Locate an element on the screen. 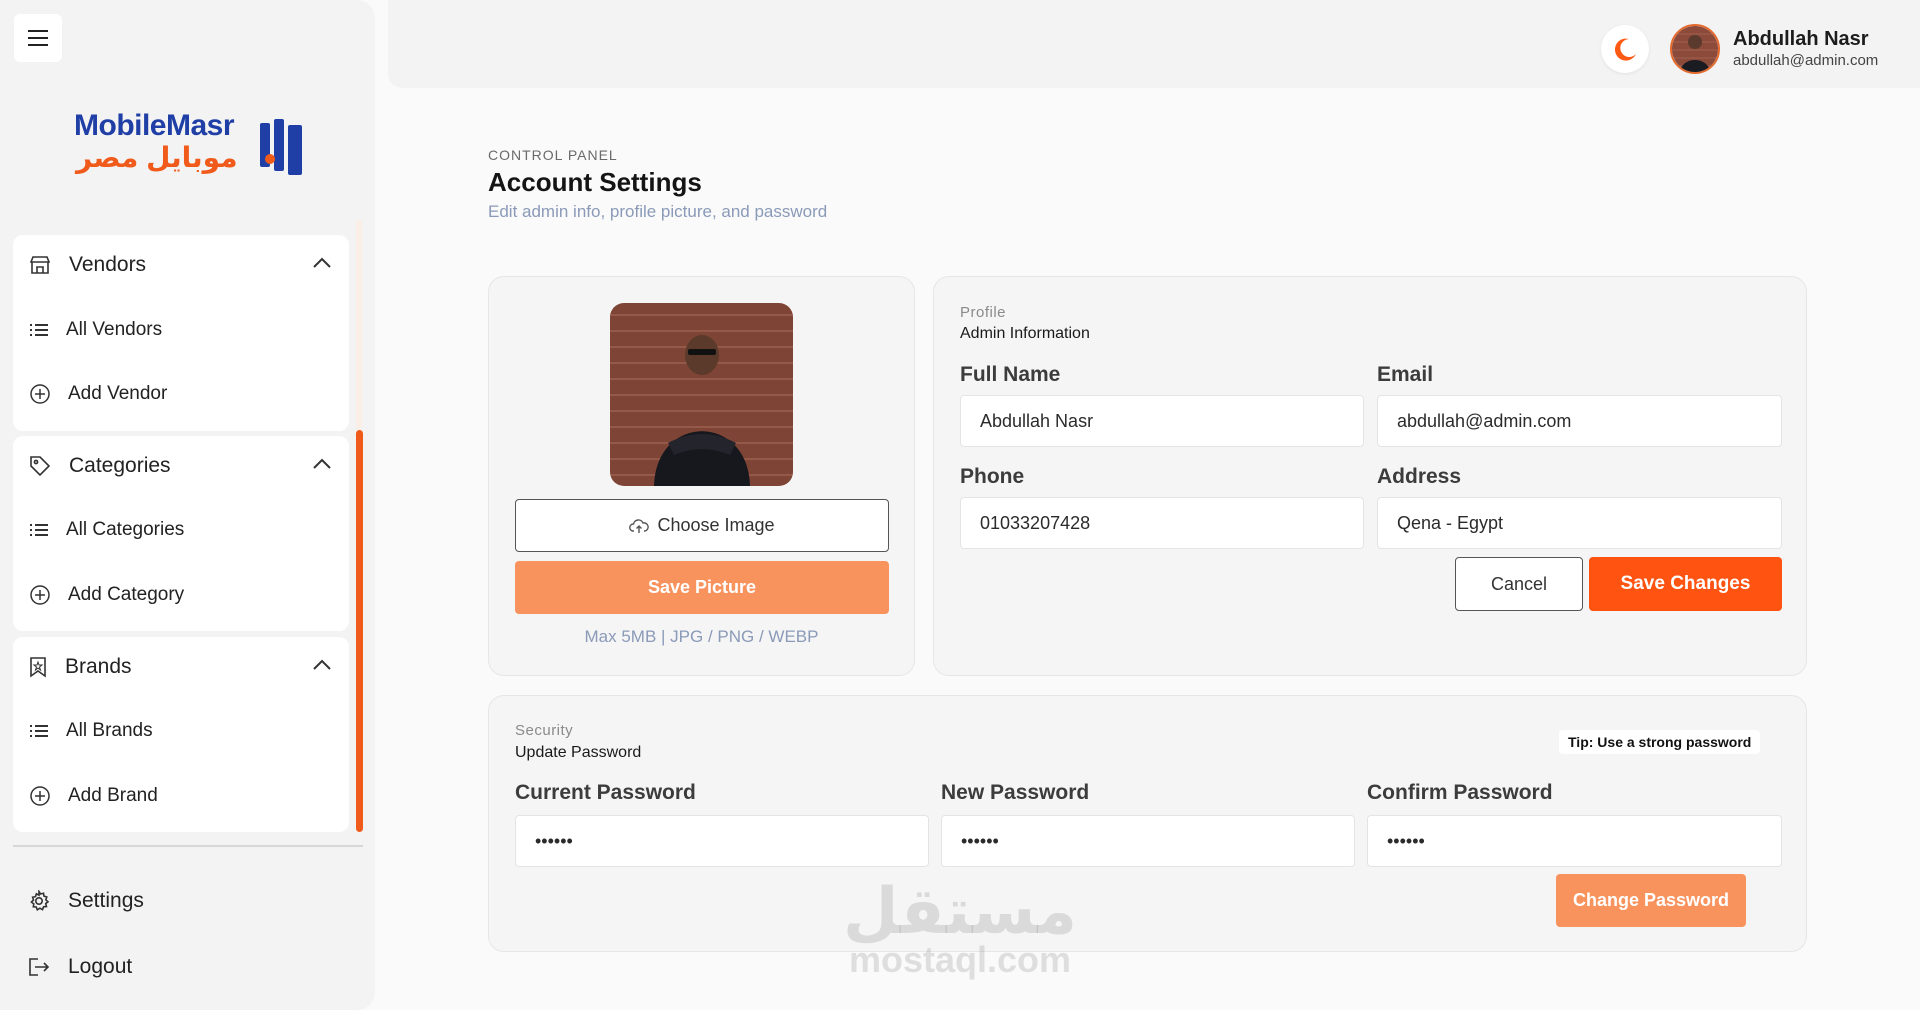 The width and height of the screenshot is (1920, 1010). brand-name-ar: موبايل مصر is located at coordinates (157, 157).